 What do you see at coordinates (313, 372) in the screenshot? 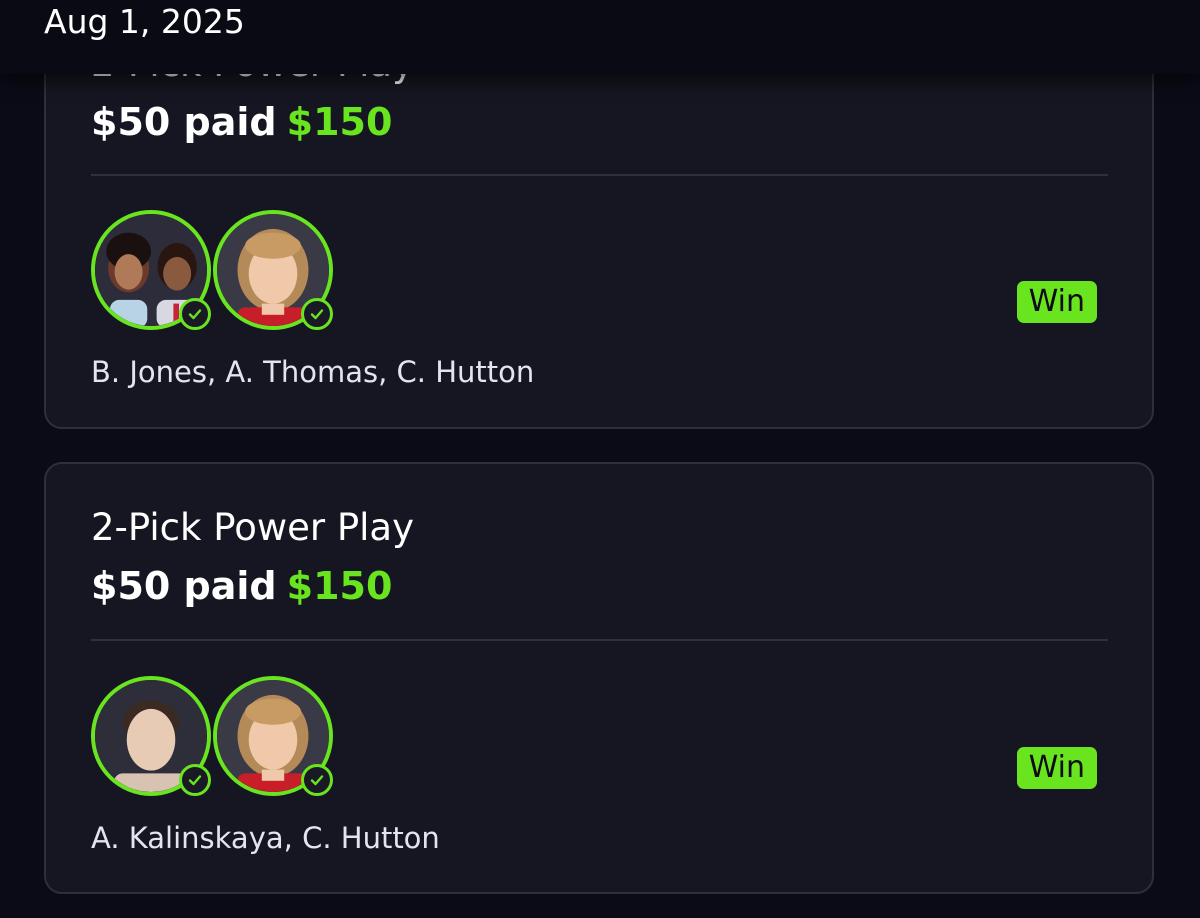
I see `player-names: B. Jones, A. Thomas, C. Hutton` at bounding box center [313, 372].